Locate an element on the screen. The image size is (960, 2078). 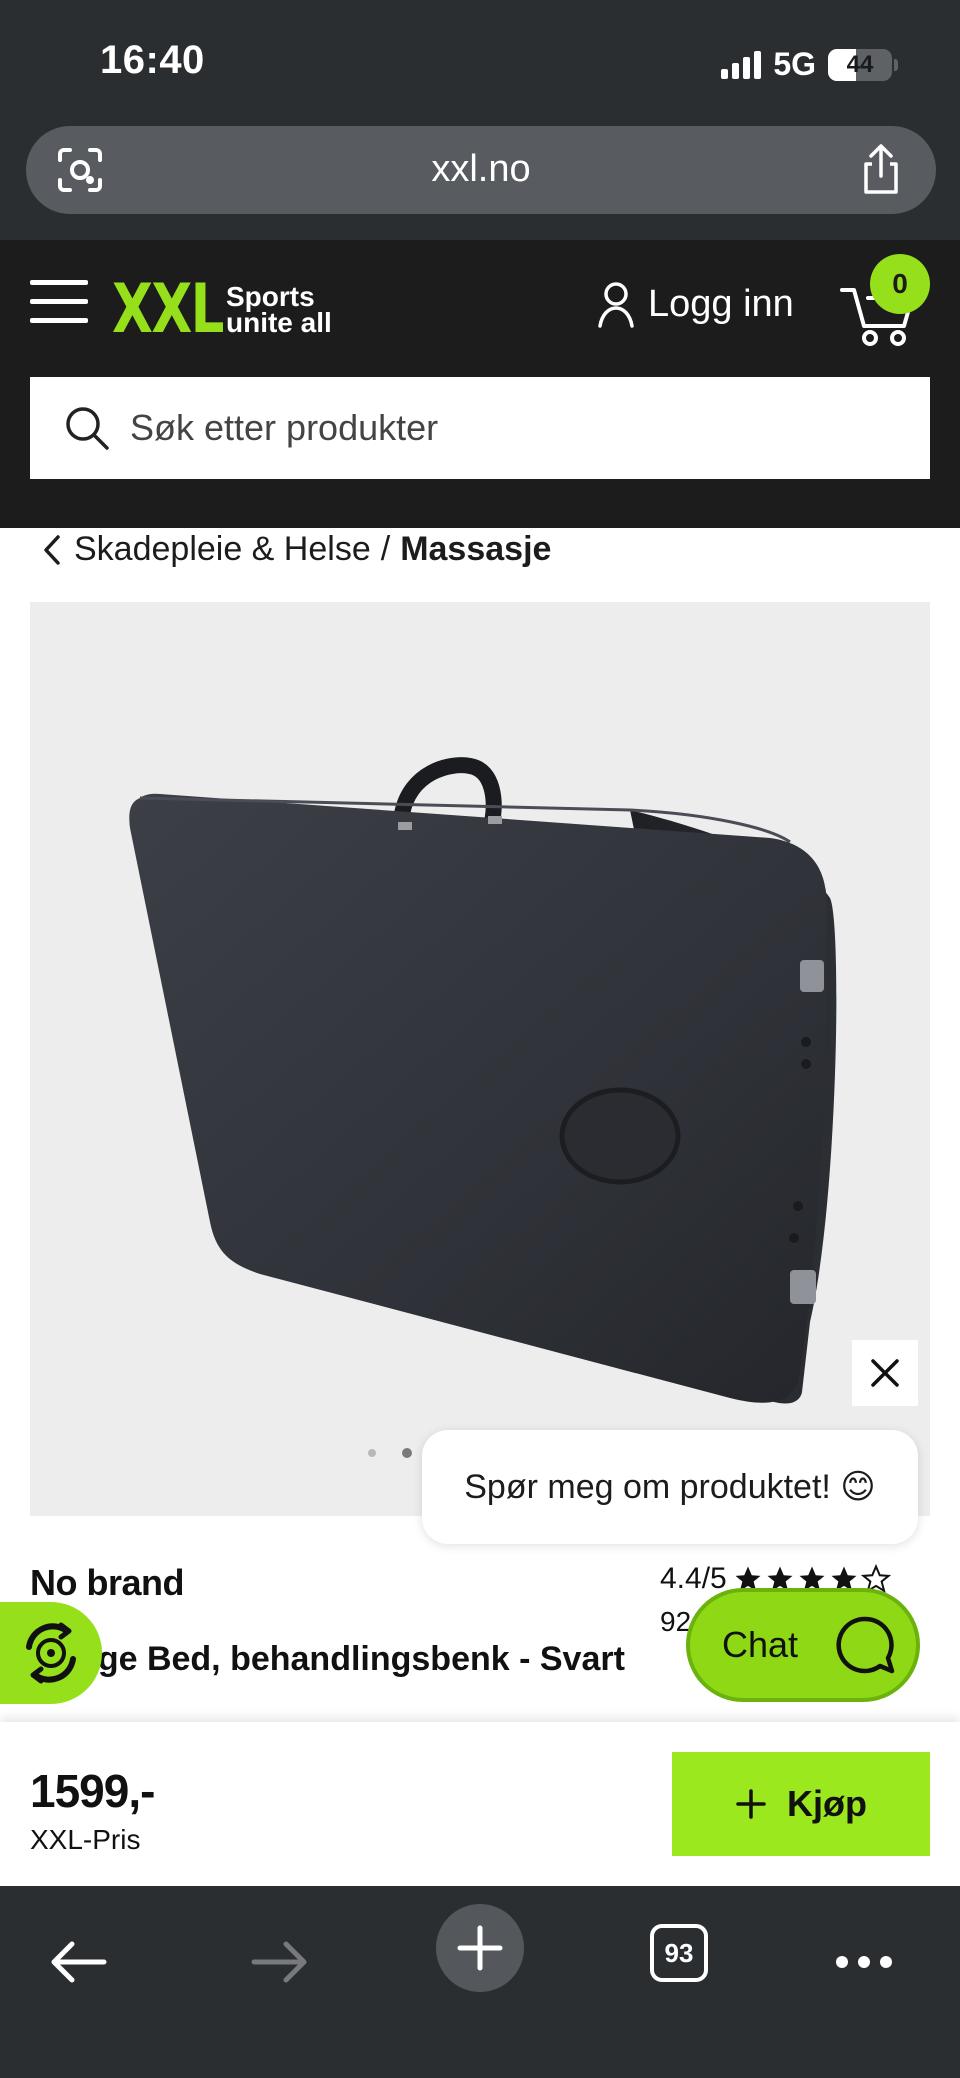
price-bar: 1599,- XXL-Pris Kjøp is located at coordinates (480, 1804).